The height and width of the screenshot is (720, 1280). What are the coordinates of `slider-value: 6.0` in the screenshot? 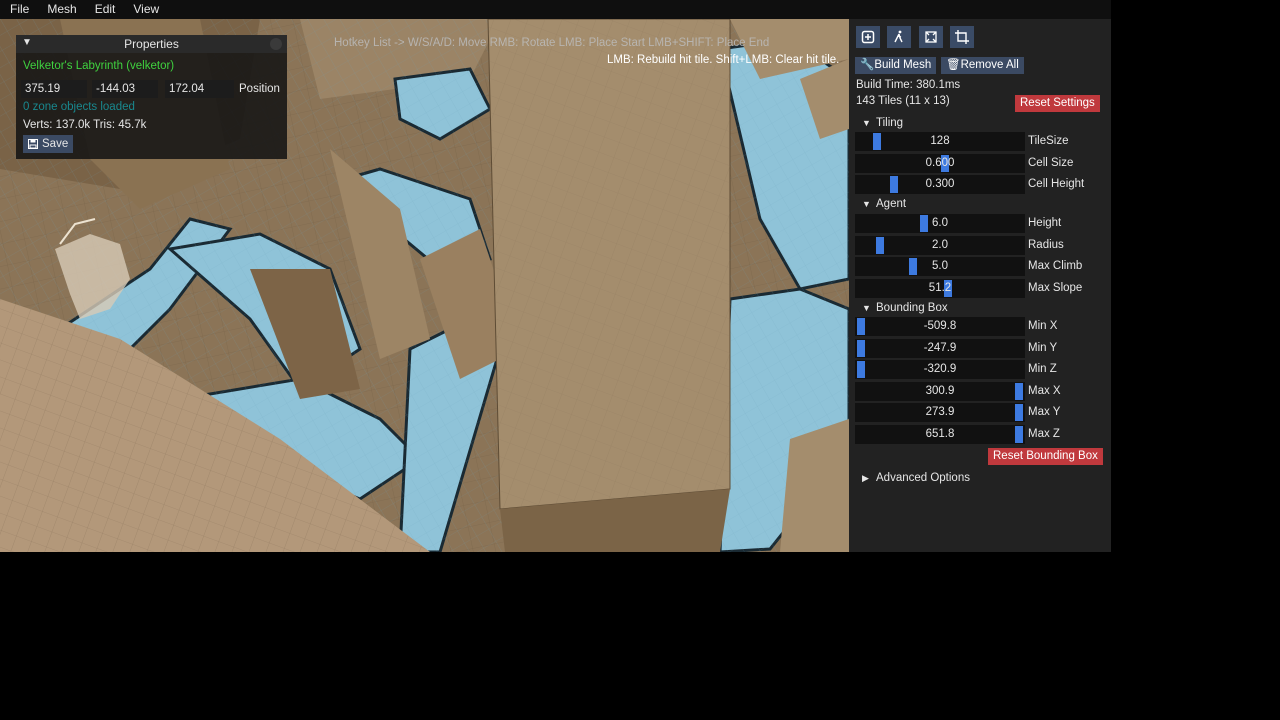 It's located at (940, 223).